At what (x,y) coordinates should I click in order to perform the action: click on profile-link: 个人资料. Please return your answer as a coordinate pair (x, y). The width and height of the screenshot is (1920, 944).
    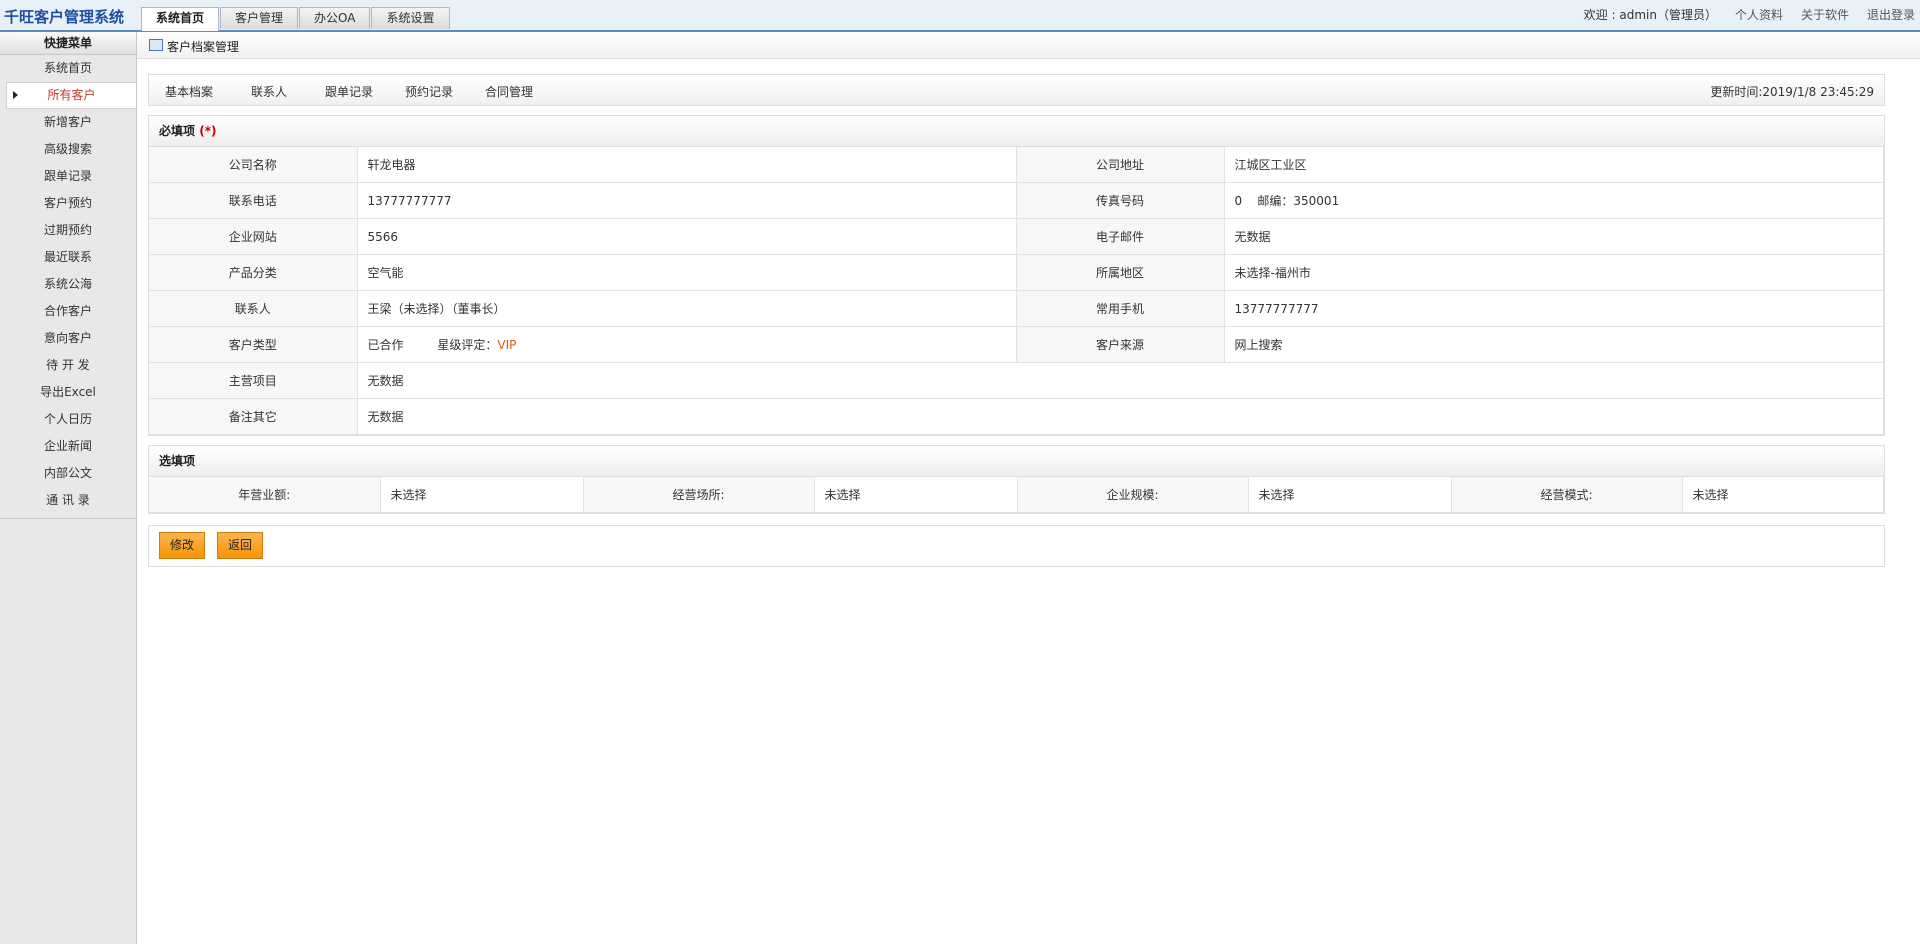
    Looking at the image, I should click on (1759, 14).